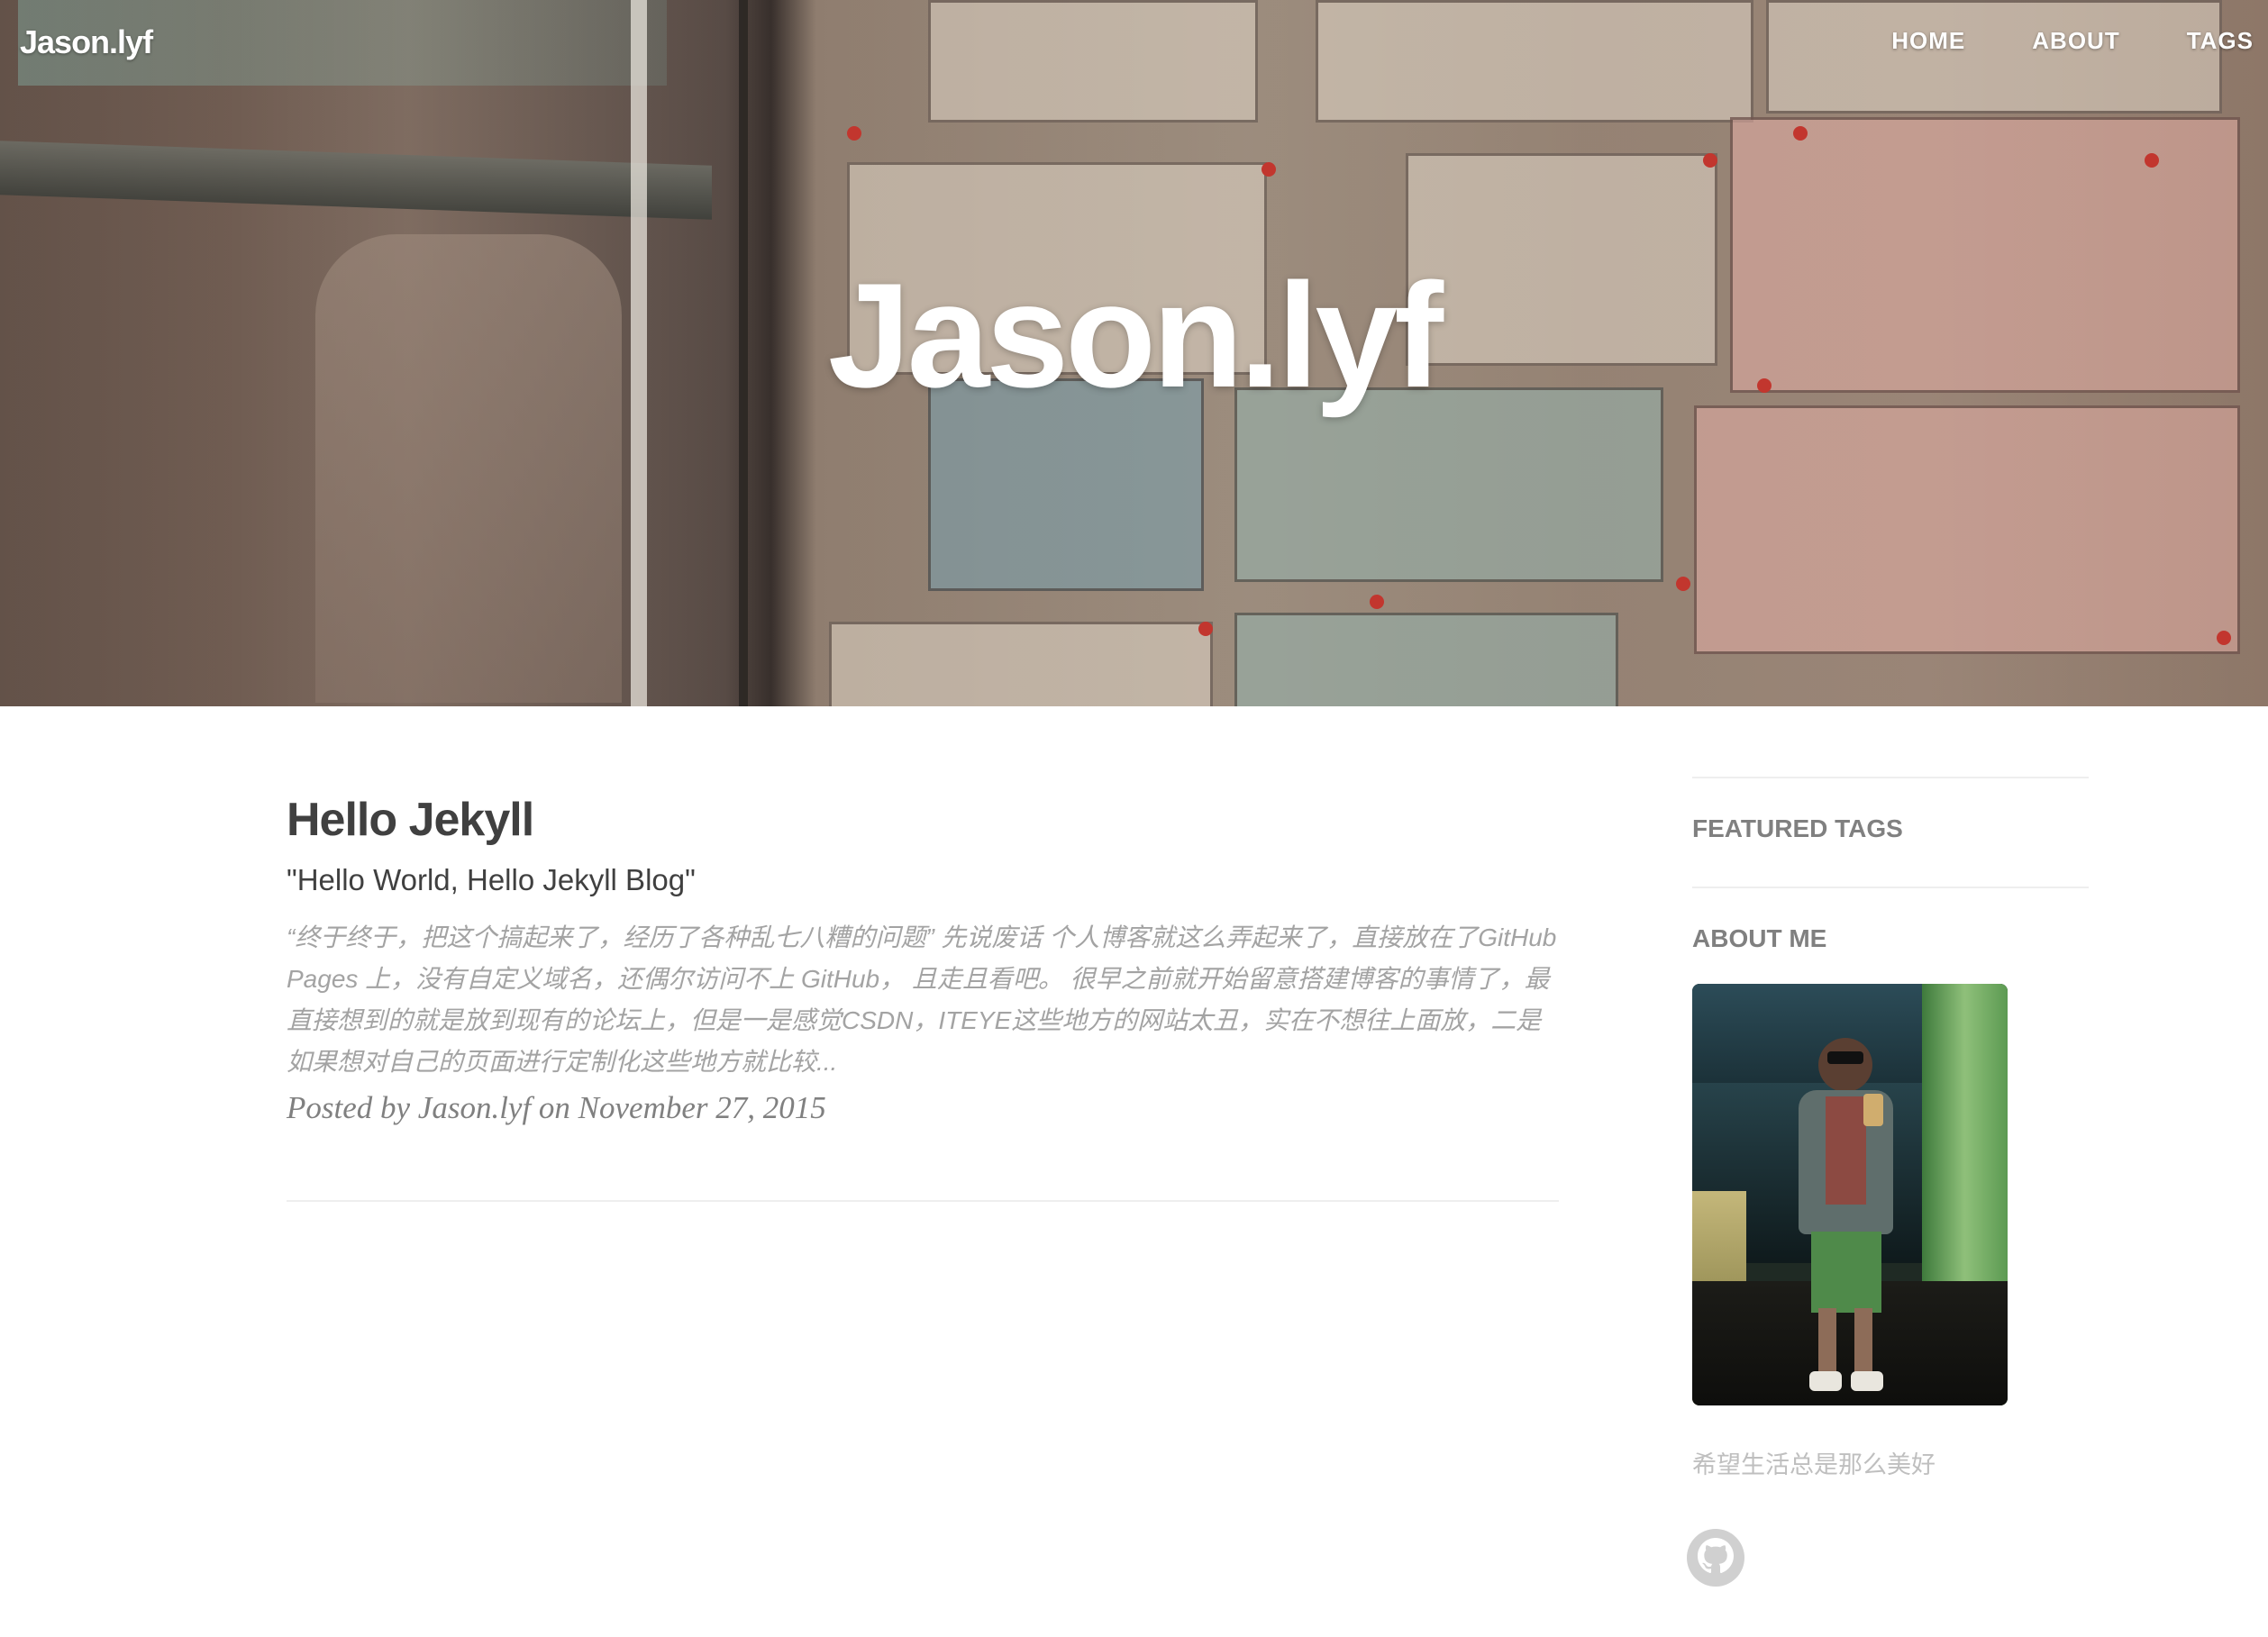 This screenshot has height=1637, width=2268. What do you see at coordinates (1135, 335) in the screenshot?
I see `site-title: Jason.lyf` at bounding box center [1135, 335].